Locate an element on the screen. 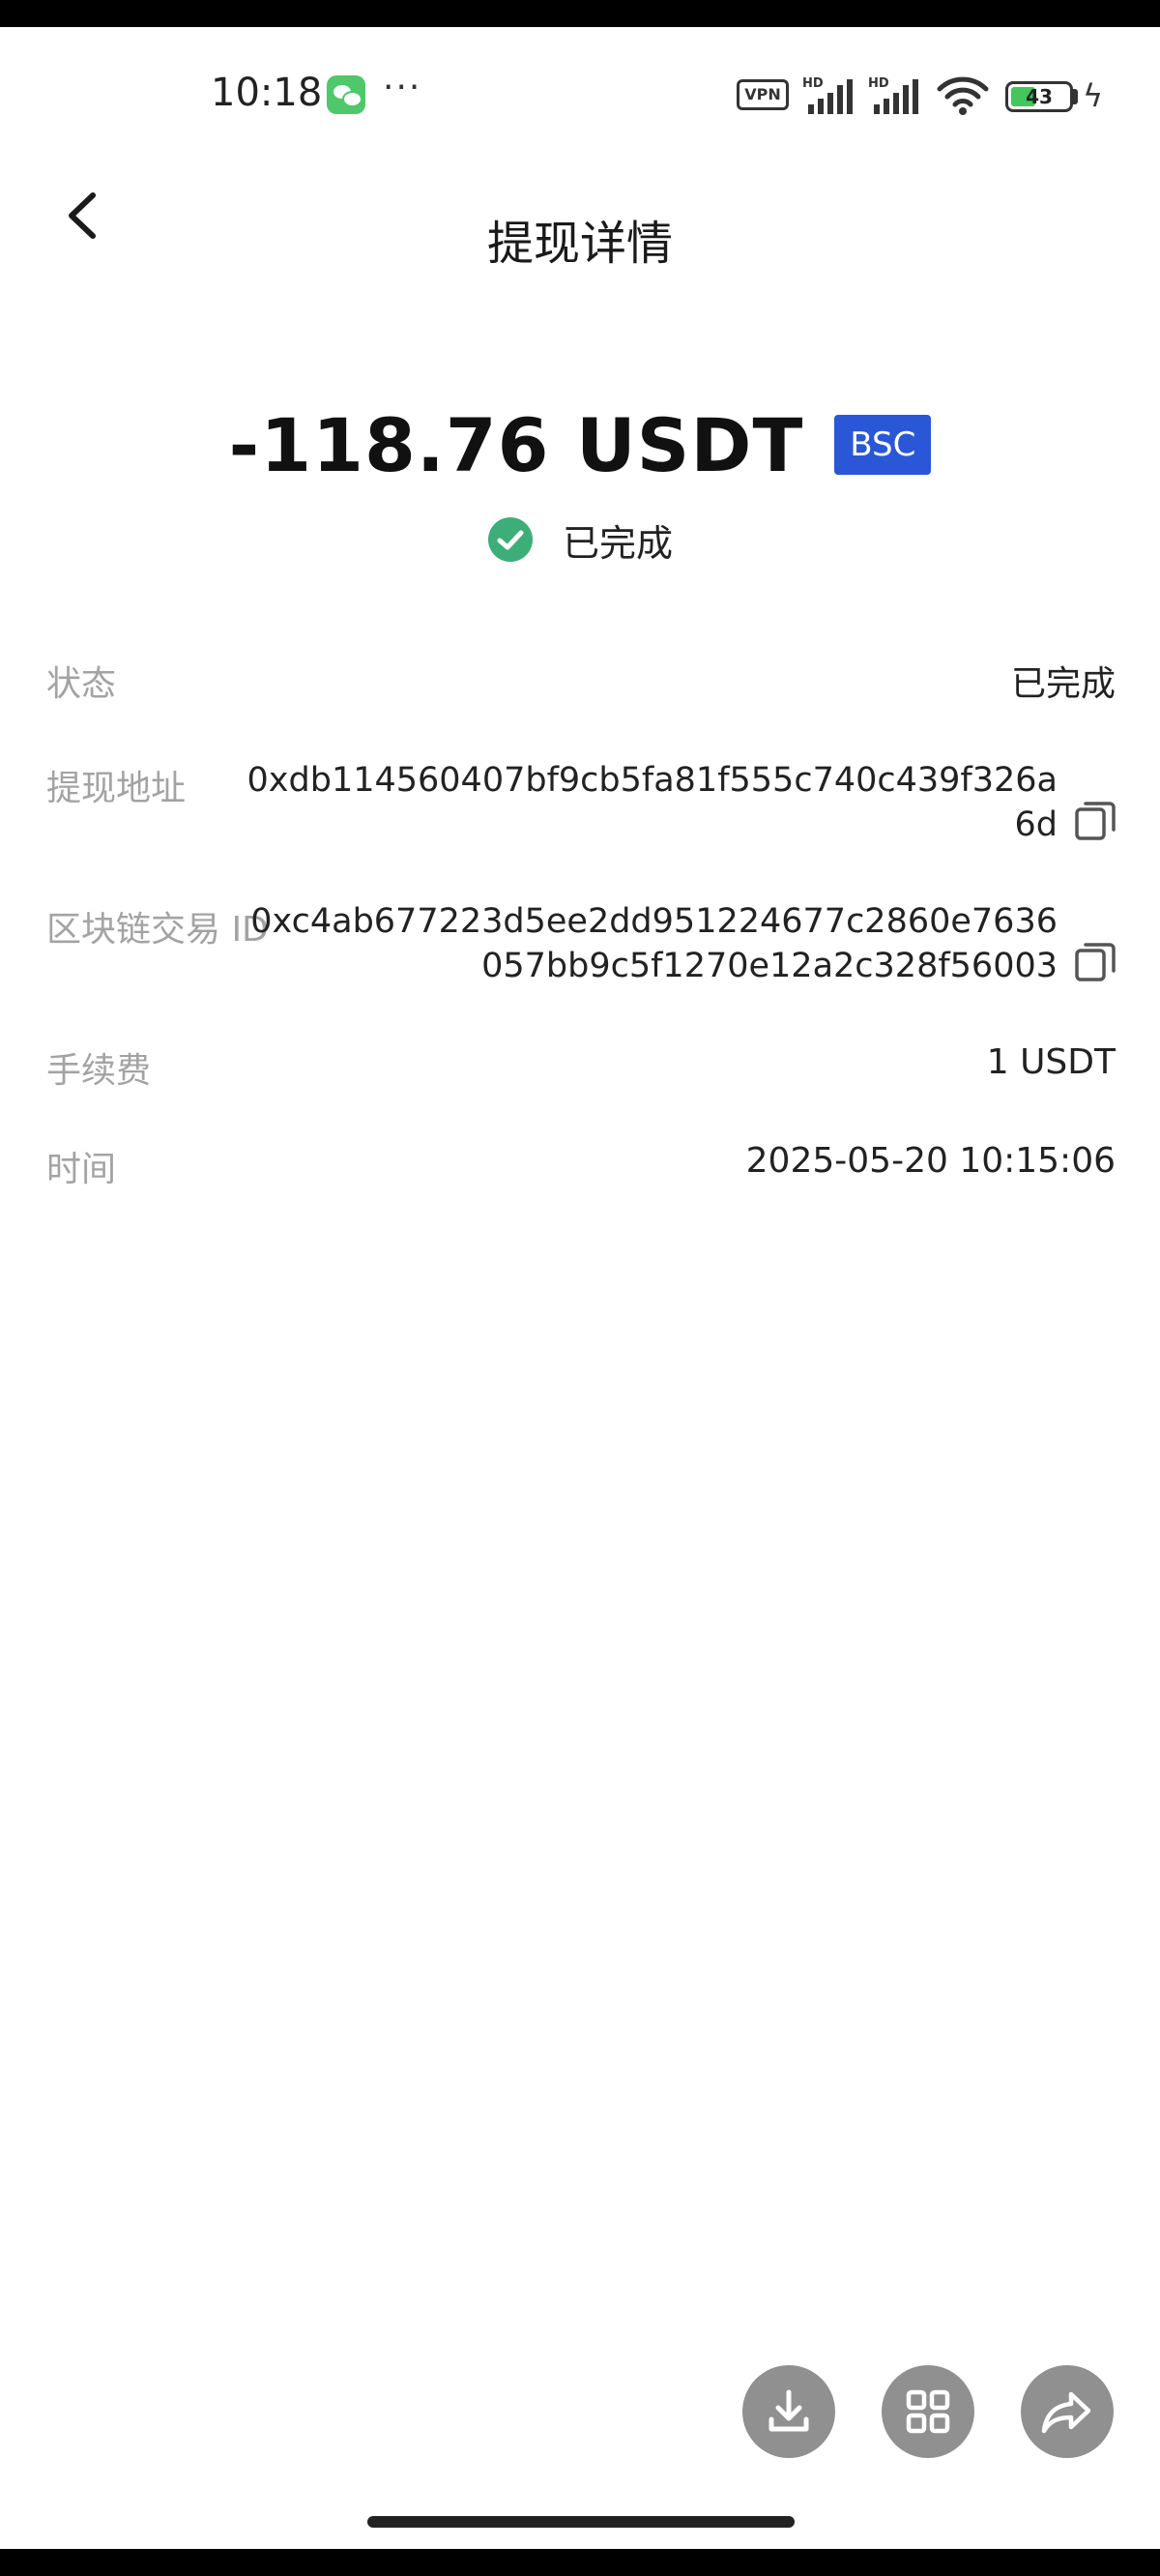 The height and width of the screenshot is (2576, 1160). download-button is located at coordinates (788, 2411).